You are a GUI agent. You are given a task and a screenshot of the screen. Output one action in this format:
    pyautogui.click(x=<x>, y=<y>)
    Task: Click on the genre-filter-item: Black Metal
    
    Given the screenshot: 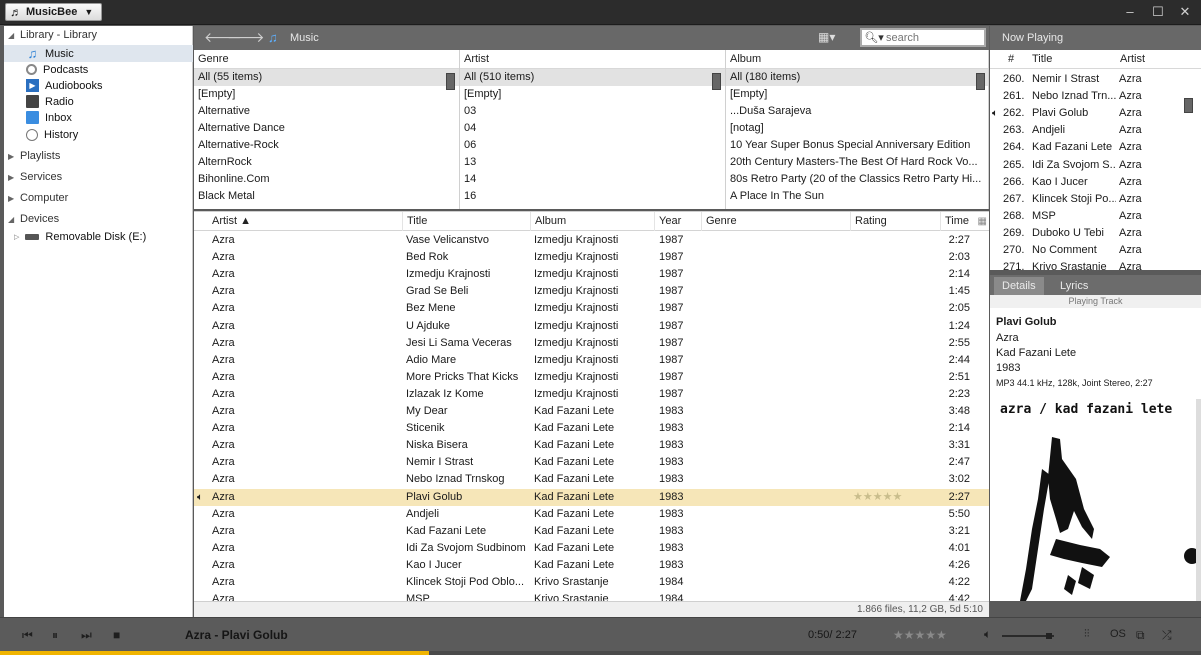 What is the action you would take?
    pyautogui.click(x=326, y=196)
    